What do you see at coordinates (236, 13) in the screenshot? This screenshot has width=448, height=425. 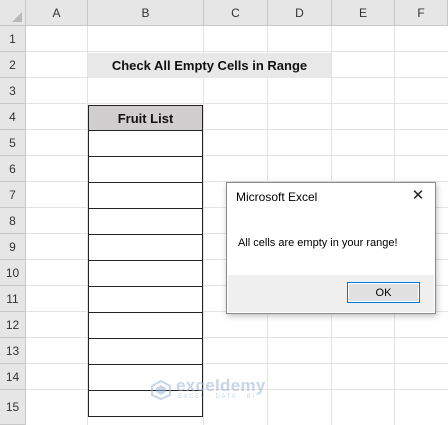 I see `column-header-c: C` at bounding box center [236, 13].